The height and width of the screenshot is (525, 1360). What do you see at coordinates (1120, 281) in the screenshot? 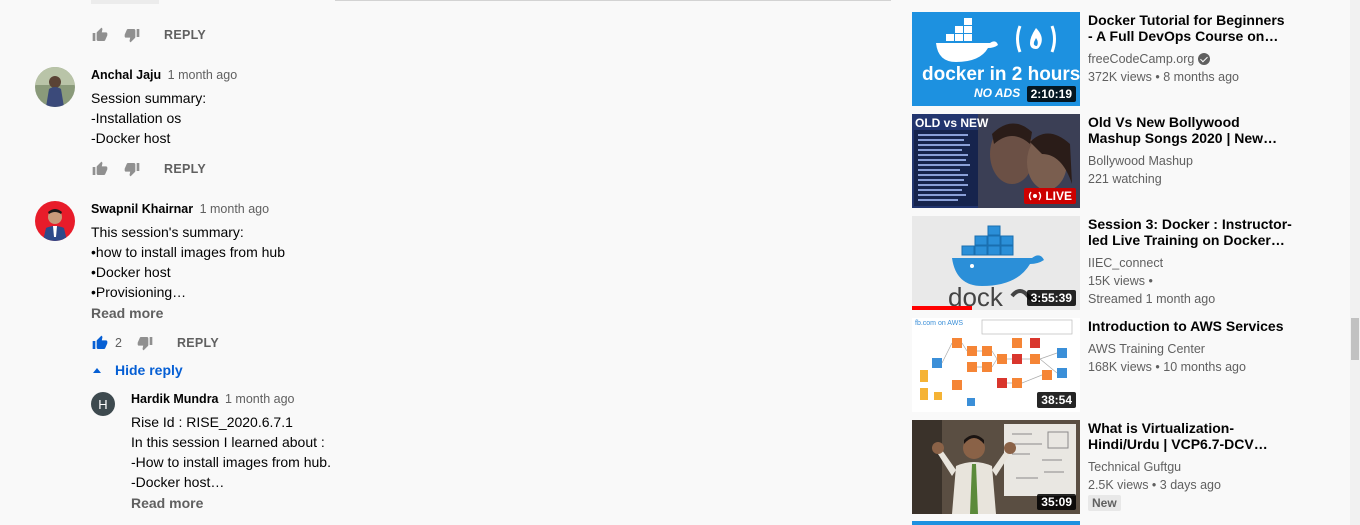
I see `video-meta: 15K views •` at bounding box center [1120, 281].